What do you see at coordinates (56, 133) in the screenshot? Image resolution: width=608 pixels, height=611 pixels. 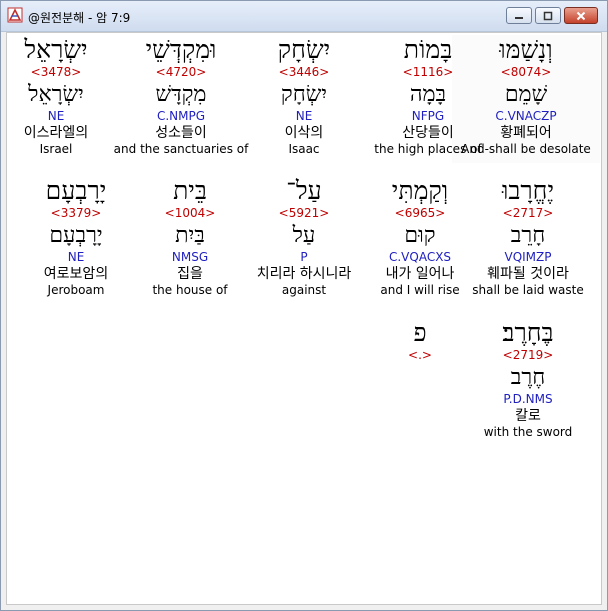 I see `word-korean: 이스라엘의` at bounding box center [56, 133].